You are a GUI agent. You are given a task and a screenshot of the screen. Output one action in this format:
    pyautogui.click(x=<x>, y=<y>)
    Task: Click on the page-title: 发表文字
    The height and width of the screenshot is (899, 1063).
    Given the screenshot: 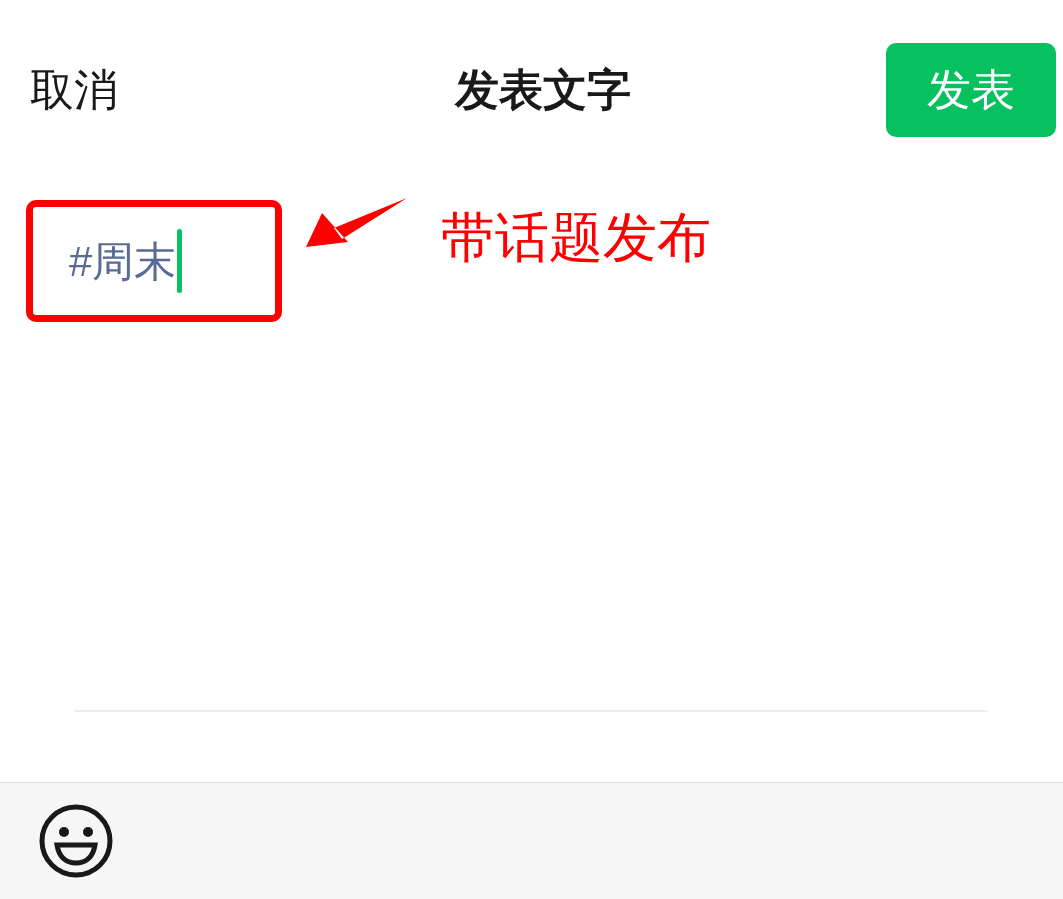 What is the action you would take?
    pyautogui.click(x=543, y=90)
    